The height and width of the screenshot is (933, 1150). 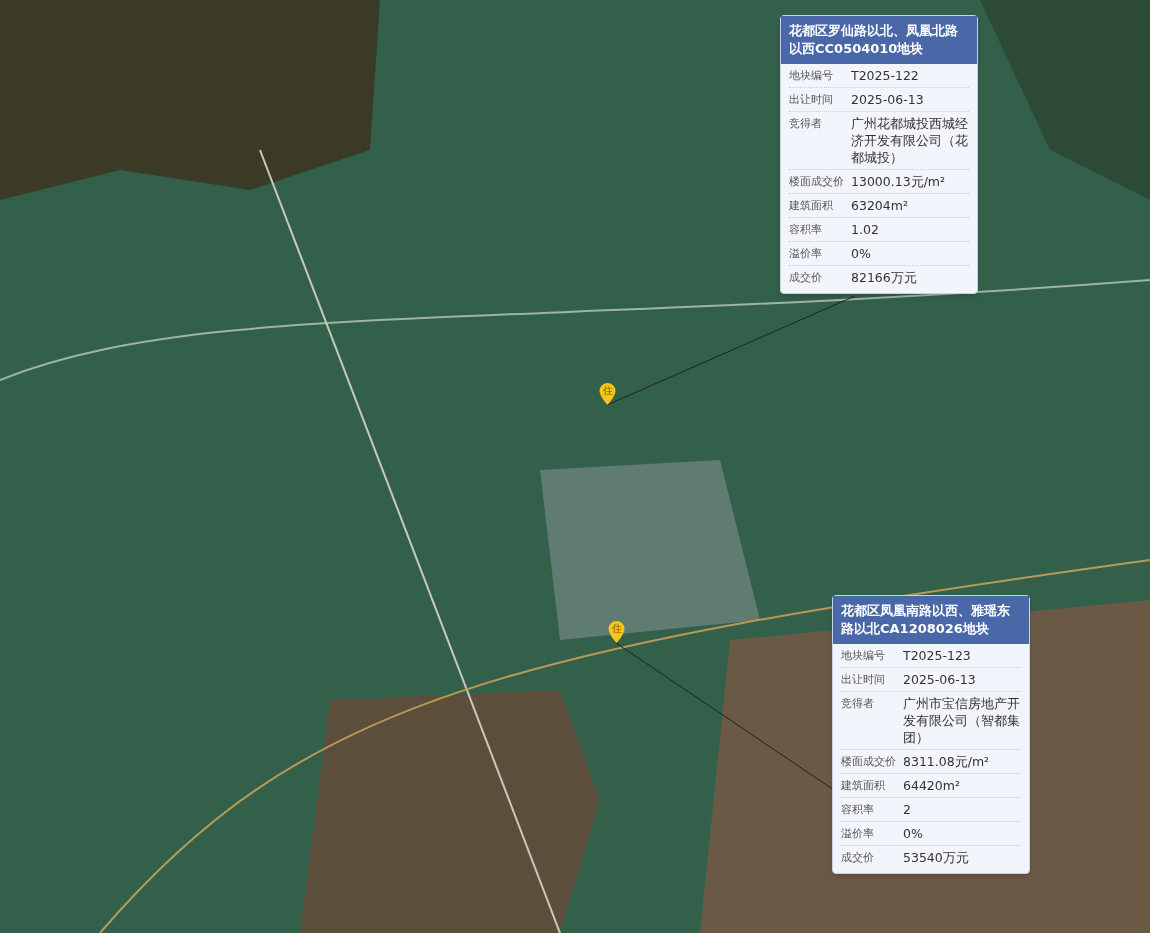 I want to click on field-value: 8311.08元/m², so click(x=947, y=761).